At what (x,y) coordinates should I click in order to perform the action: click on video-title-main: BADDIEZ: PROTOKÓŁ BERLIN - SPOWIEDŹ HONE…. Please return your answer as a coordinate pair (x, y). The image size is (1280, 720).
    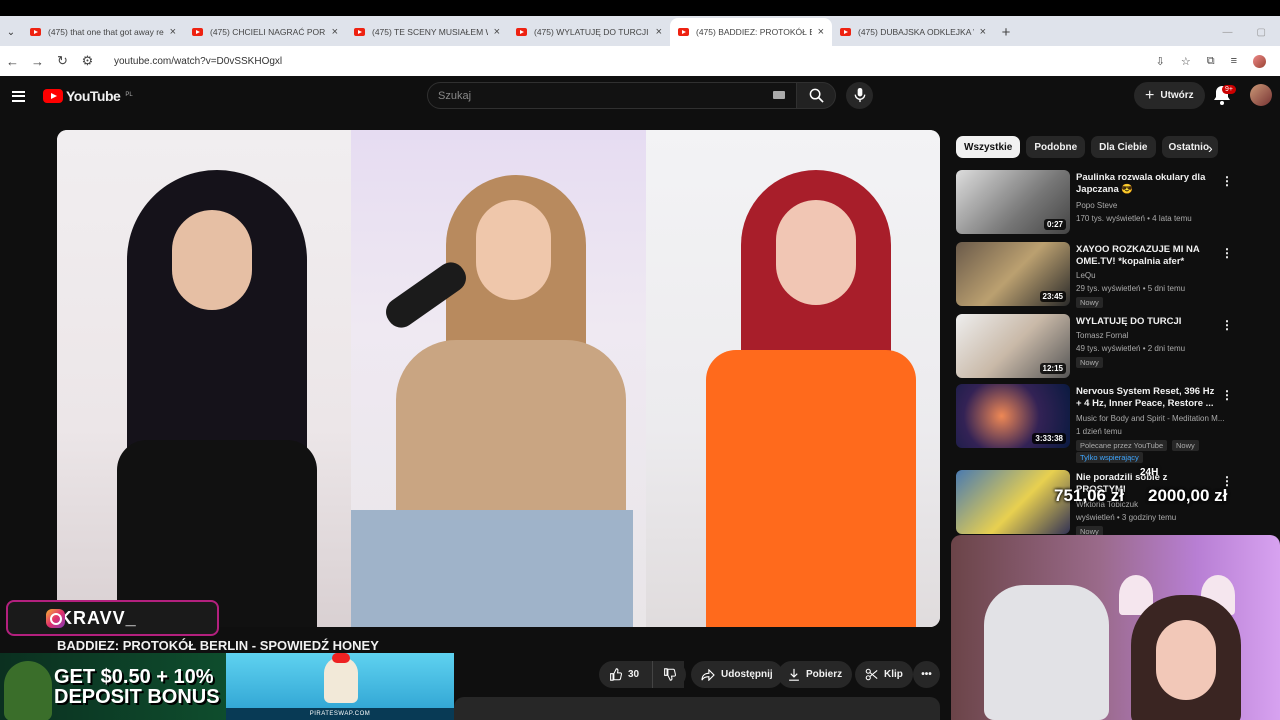
    Looking at the image, I should click on (218, 645).